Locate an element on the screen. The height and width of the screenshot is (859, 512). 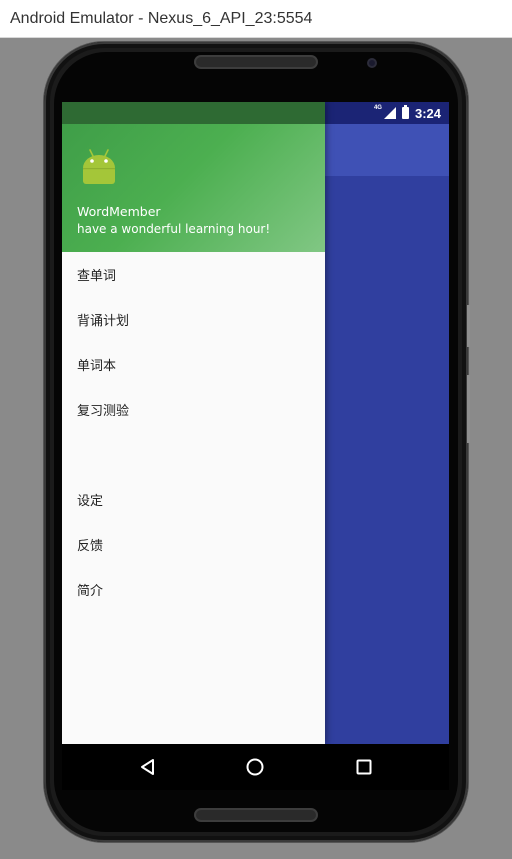
menu-separator is located at coordinates (193, 454).